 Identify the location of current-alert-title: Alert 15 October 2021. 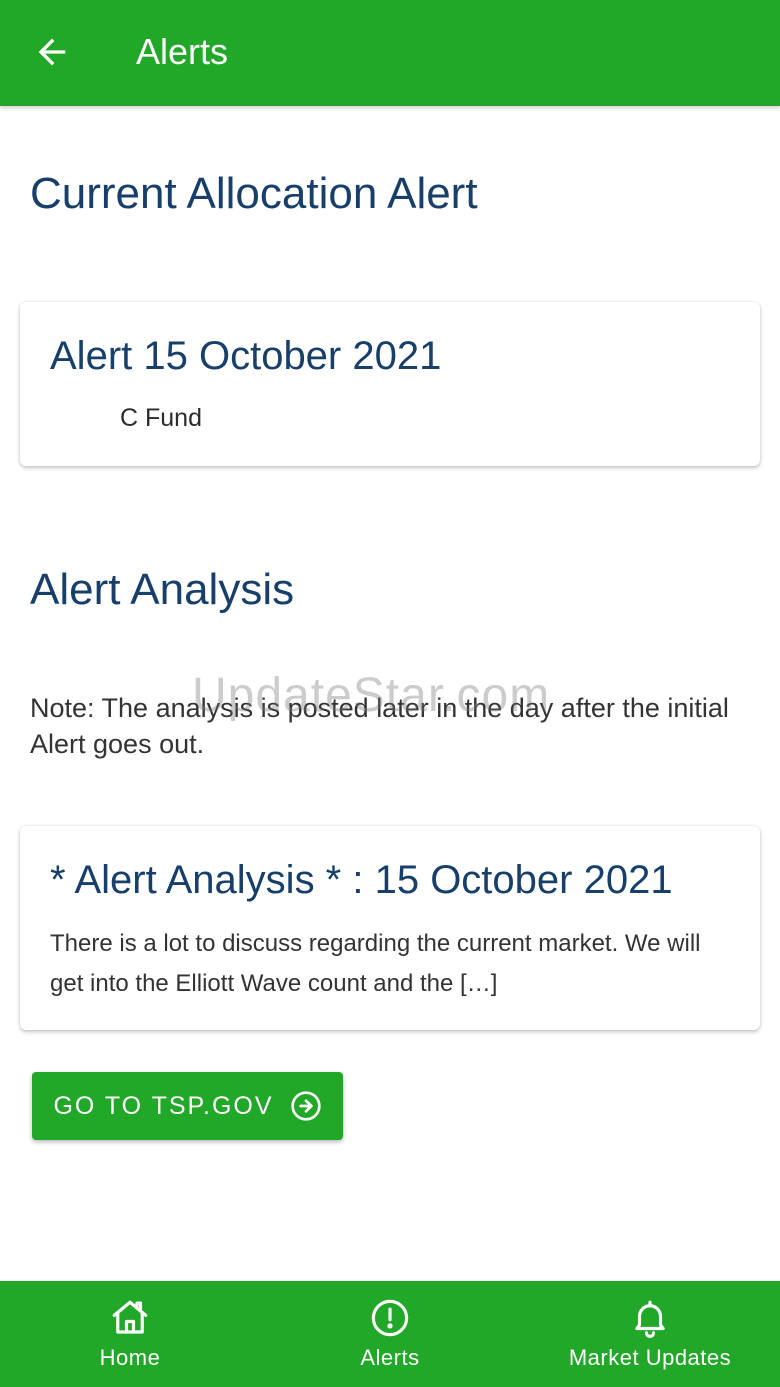
(246, 356).